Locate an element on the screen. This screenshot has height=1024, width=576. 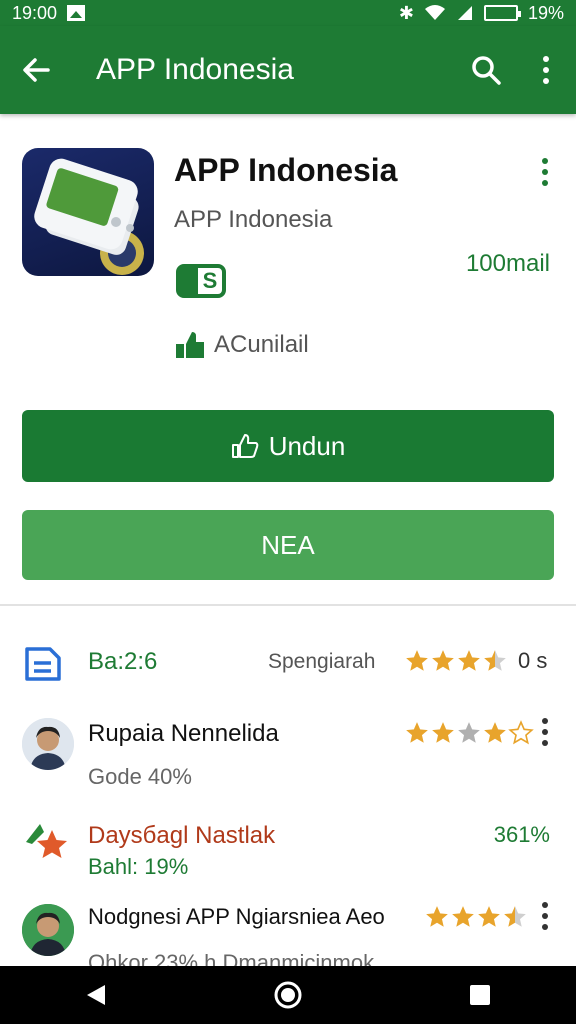
battery-percent: 19% is located at coordinates (545, 12).